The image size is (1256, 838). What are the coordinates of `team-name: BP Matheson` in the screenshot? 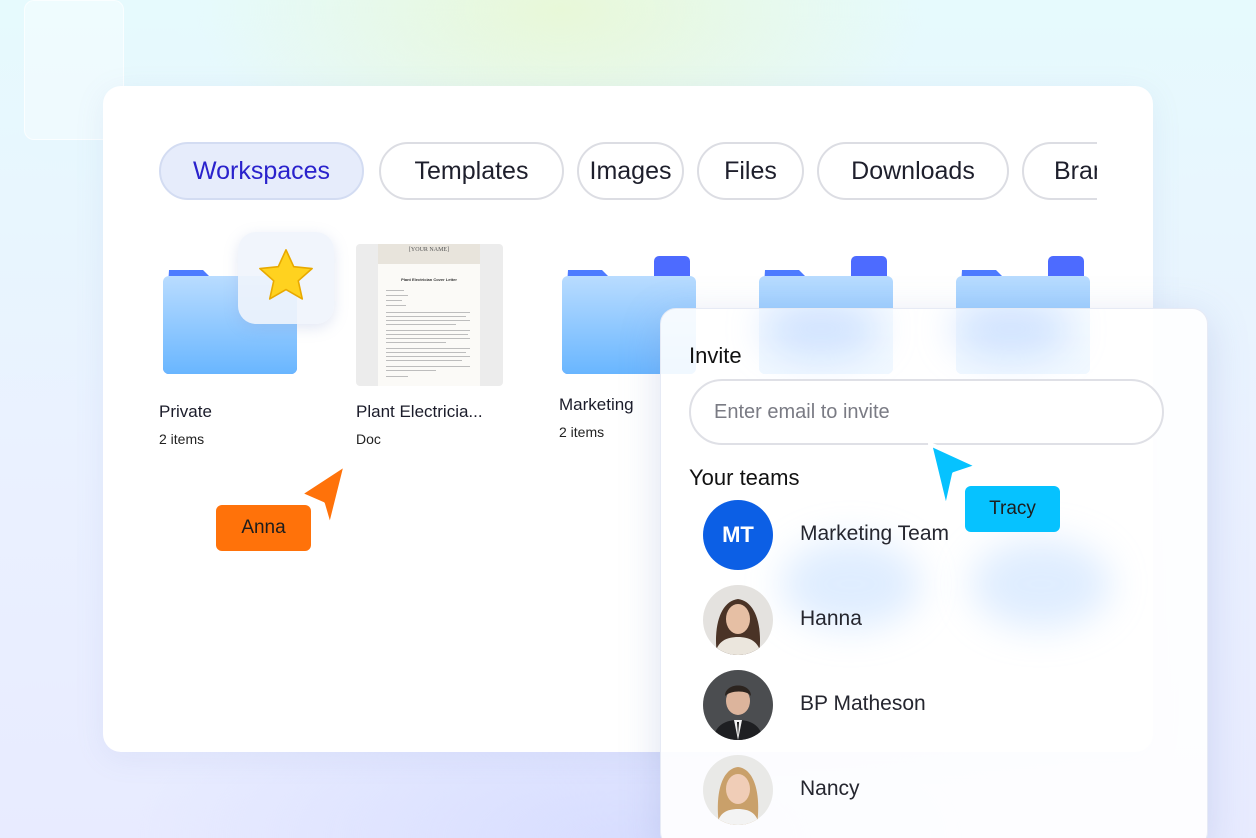 It's located at (863, 703).